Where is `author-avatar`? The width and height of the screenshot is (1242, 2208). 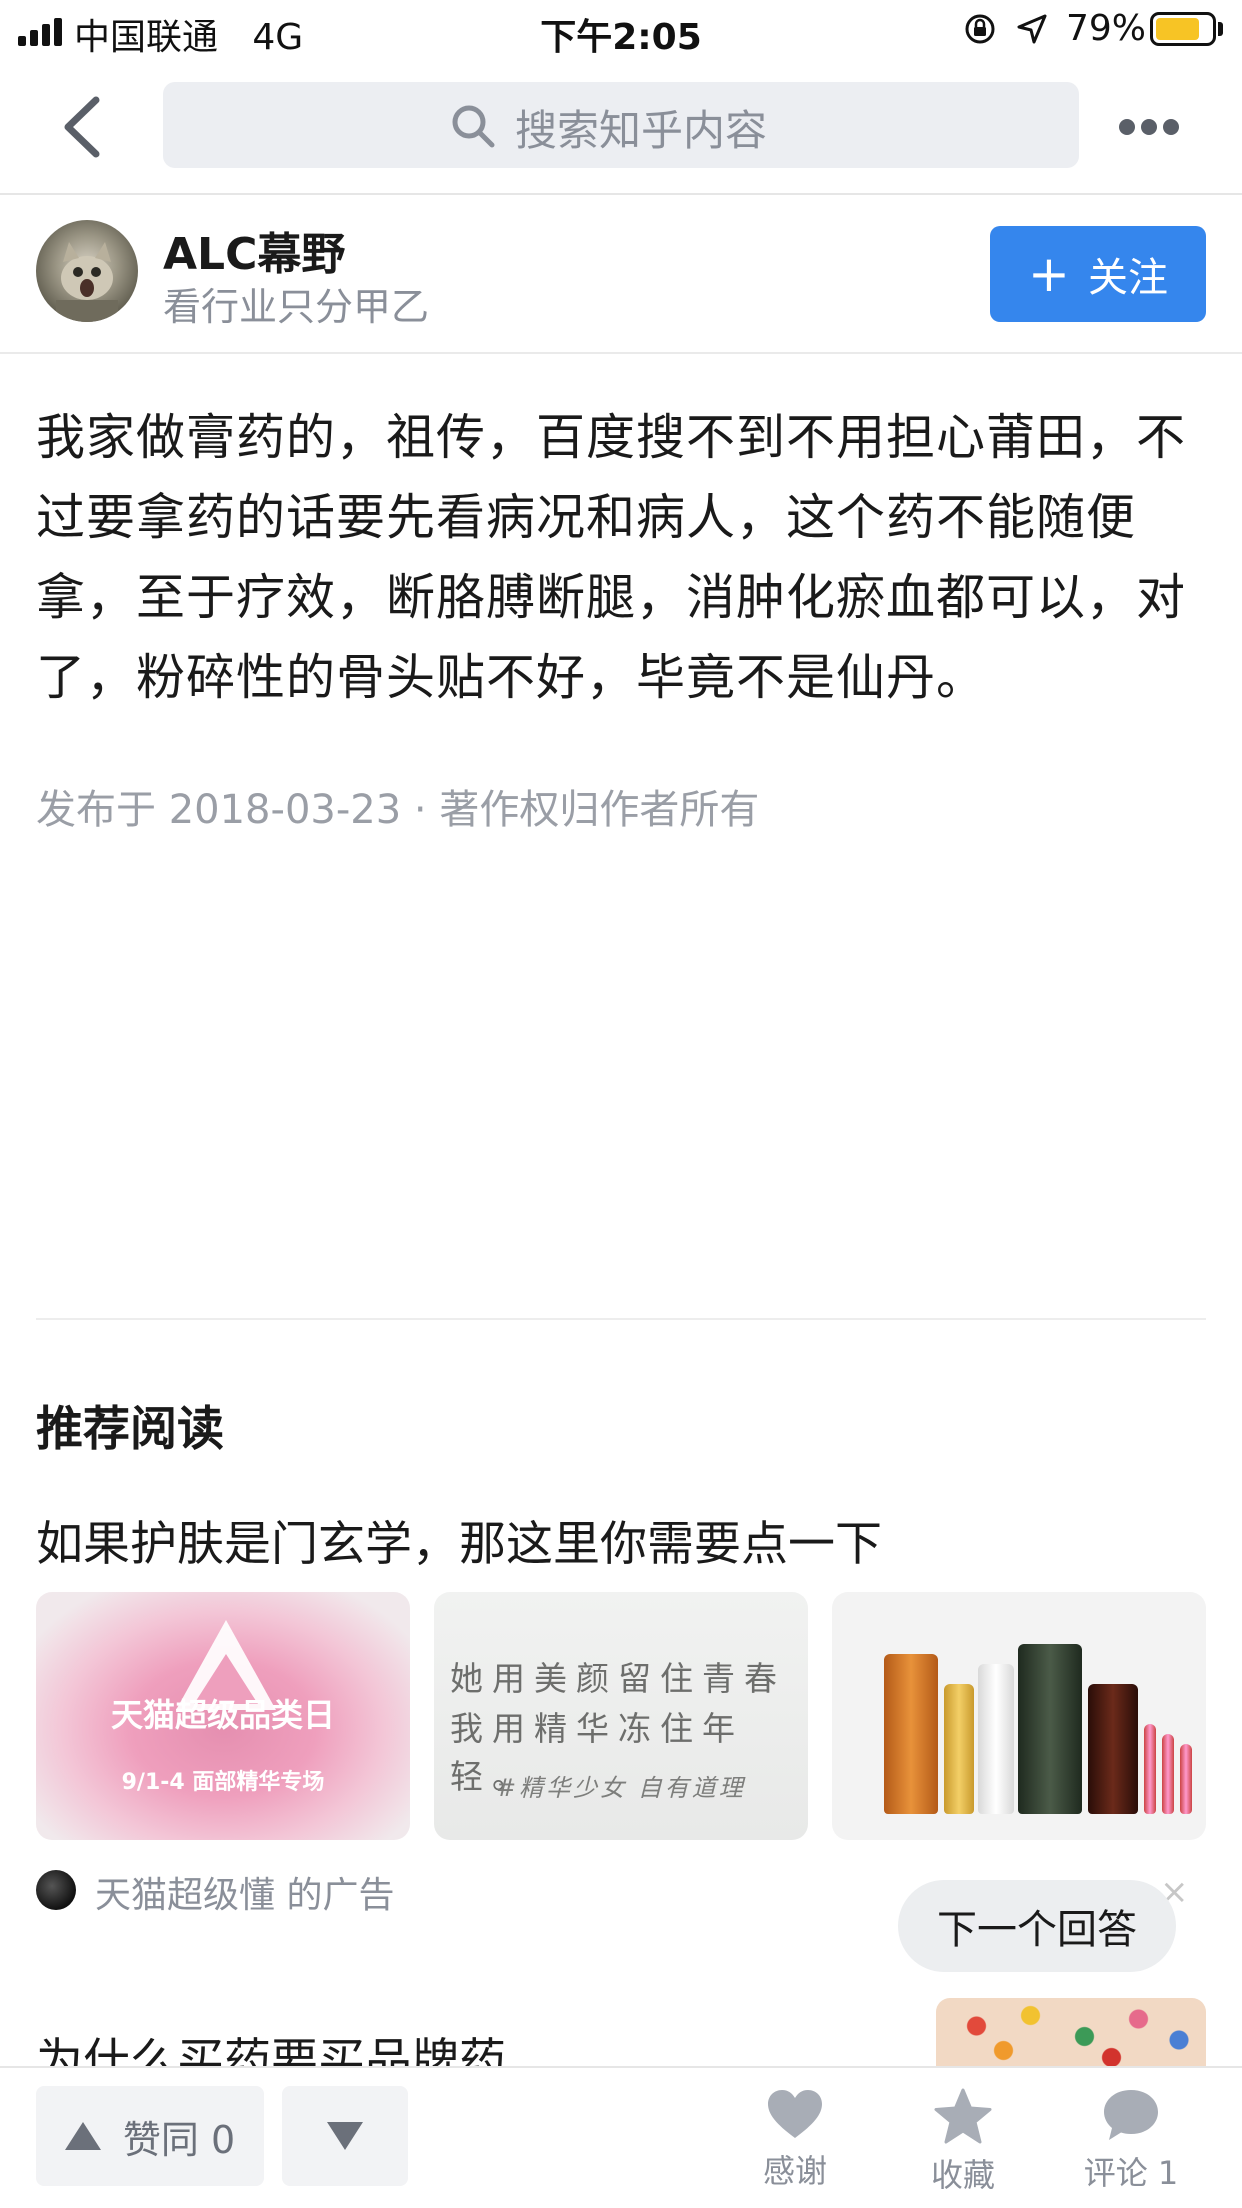 author-avatar is located at coordinates (87, 271).